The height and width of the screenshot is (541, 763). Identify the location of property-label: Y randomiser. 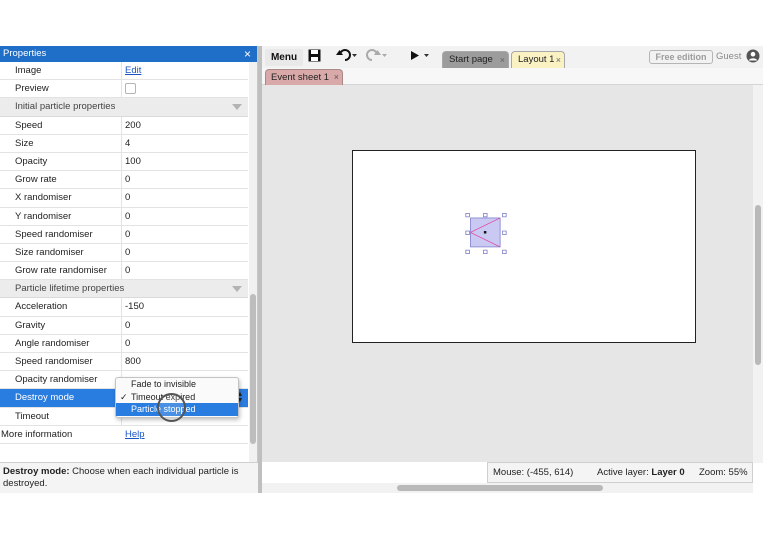
(43, 216).